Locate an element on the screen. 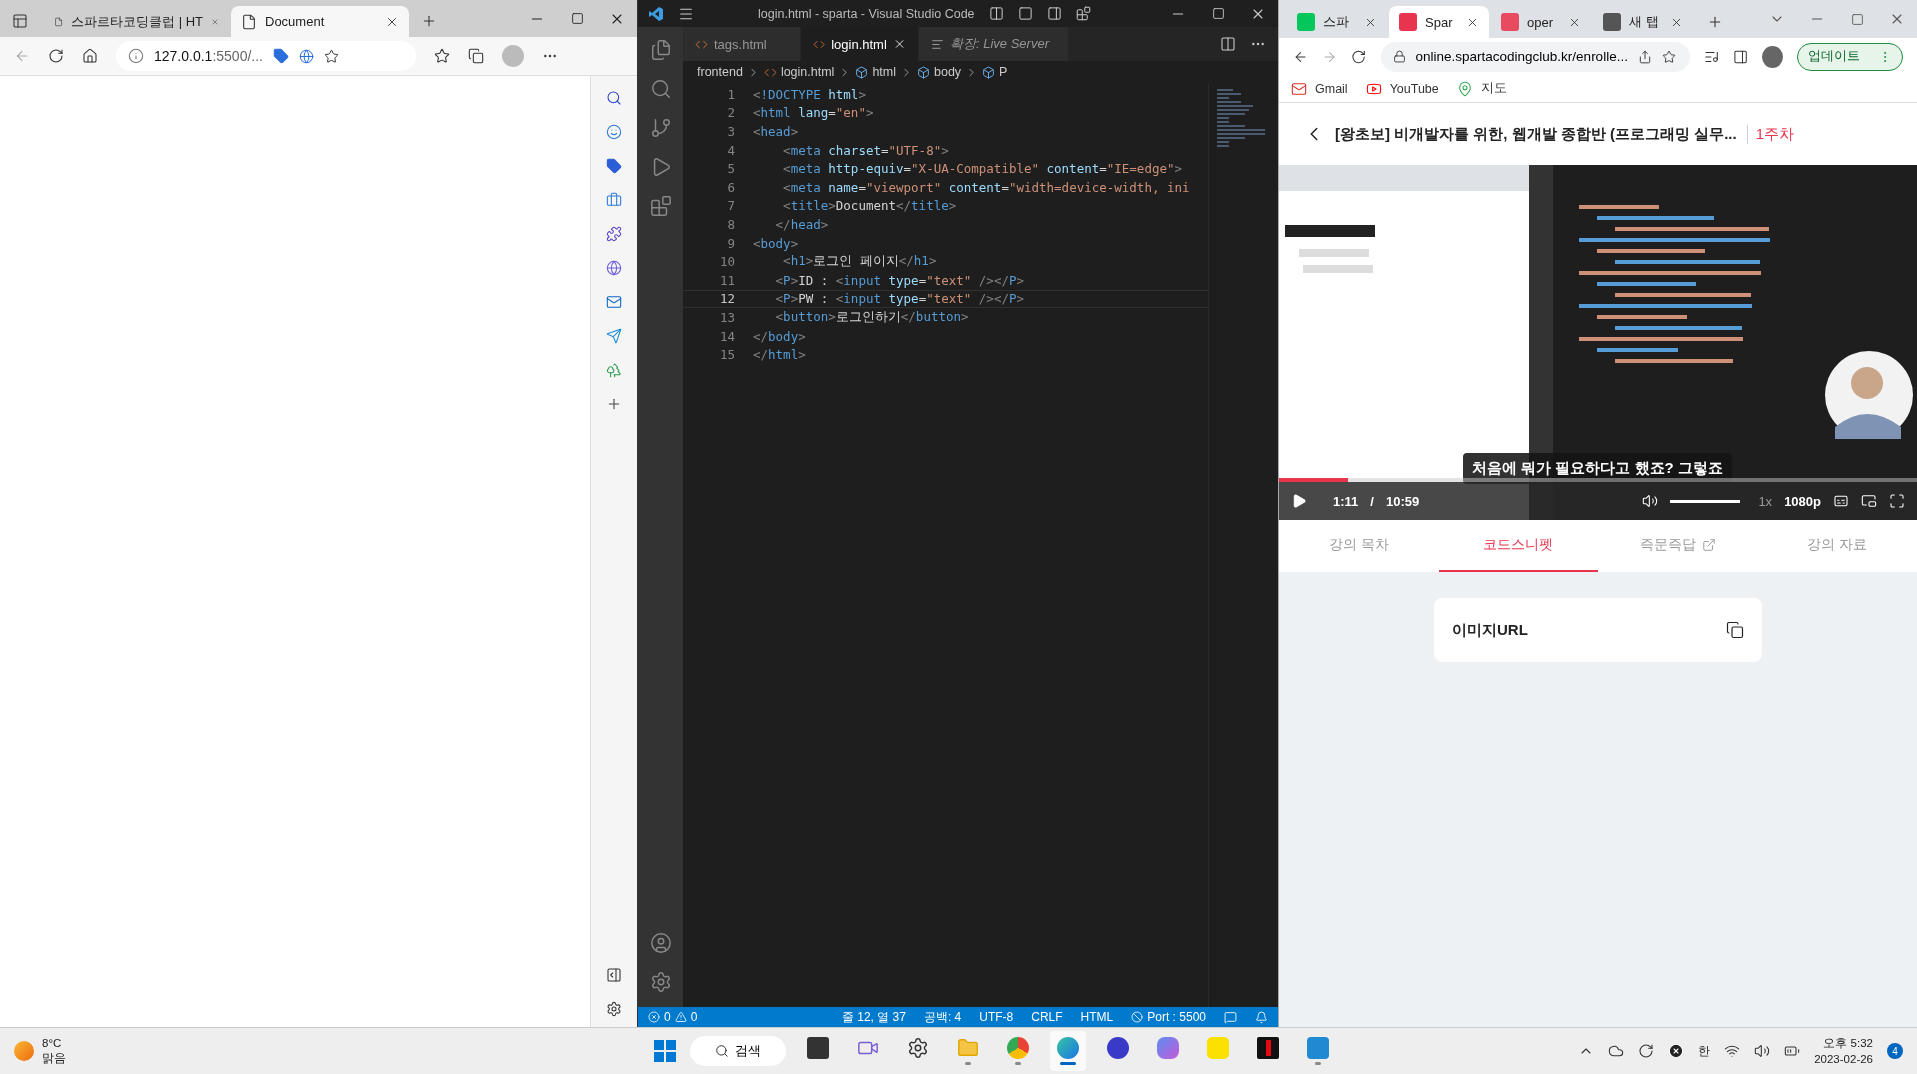 This screenshot has height=1074, width=1917. search-field: 검색 is located at coordinates (738, 1051).